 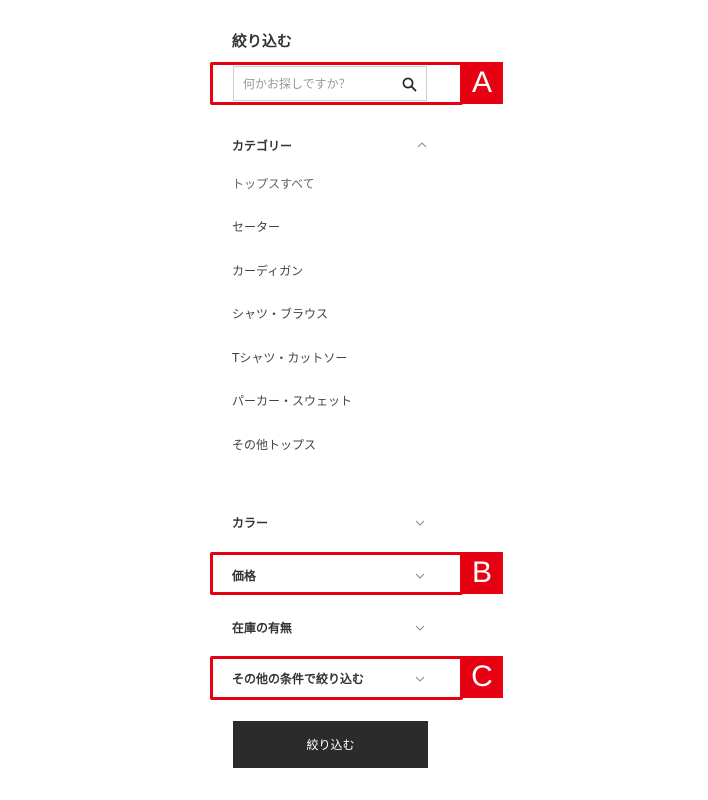 What do you see at coordinates (482, 83) in the screenshot?
I see `annotation-label-a: A` at bounding box center [482, 83].